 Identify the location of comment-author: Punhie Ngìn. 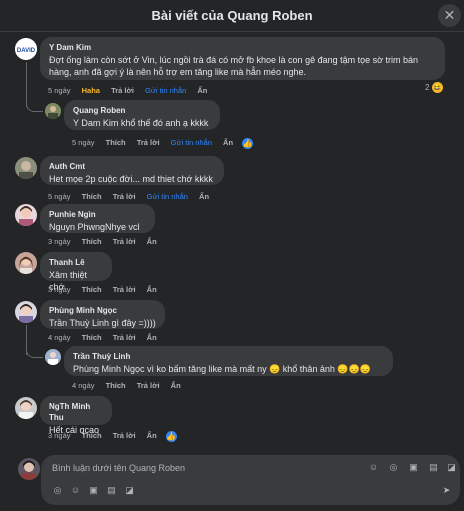
(97, 214).